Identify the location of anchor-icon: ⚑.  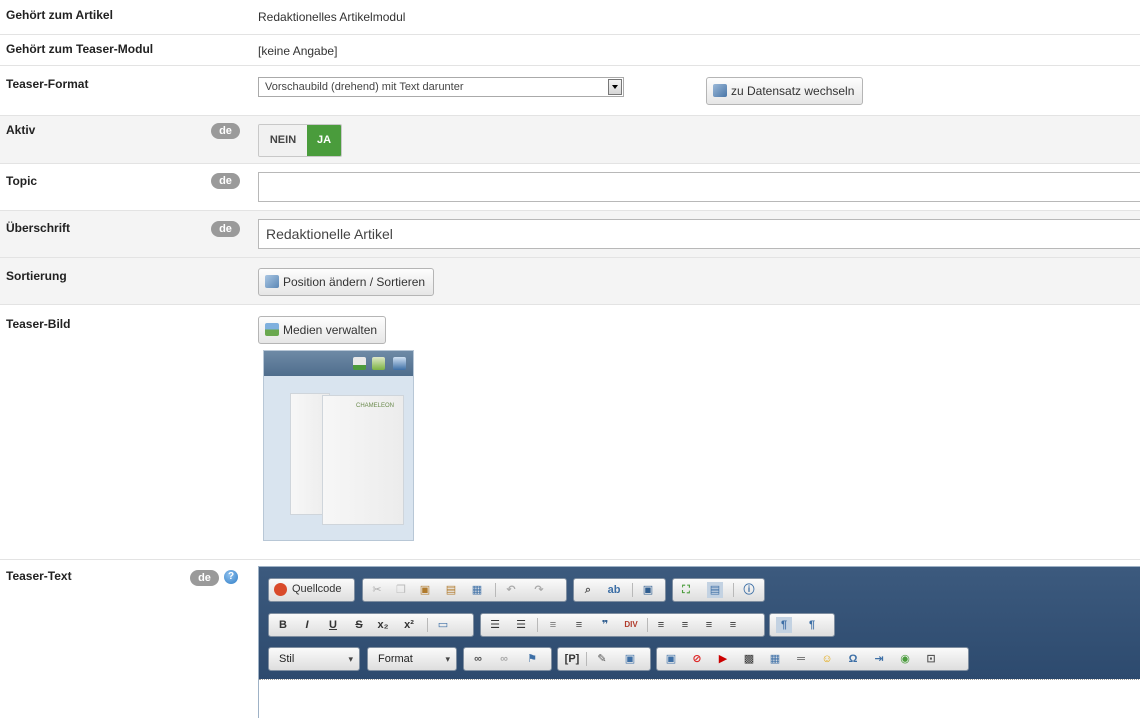
(532, 659).